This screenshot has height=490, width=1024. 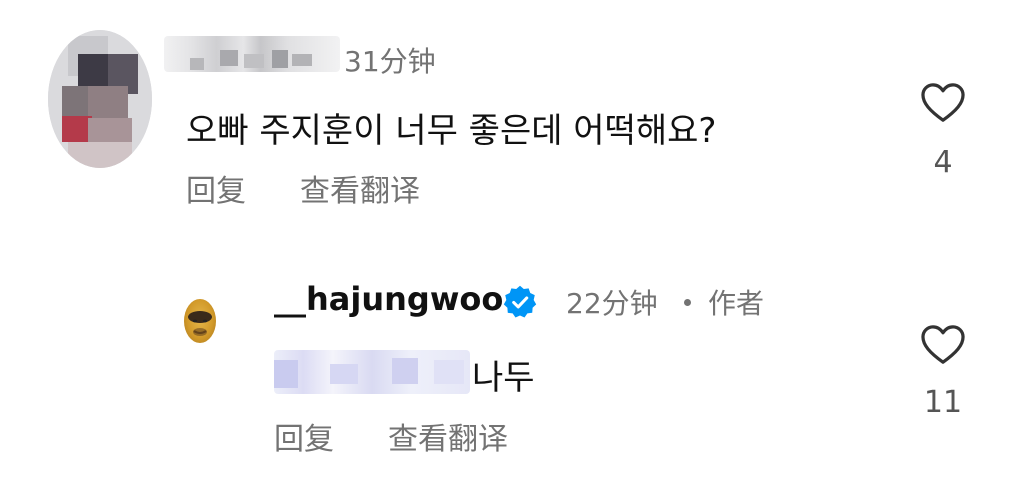 I want to click on author-avatar, so click(x=200, y=321).